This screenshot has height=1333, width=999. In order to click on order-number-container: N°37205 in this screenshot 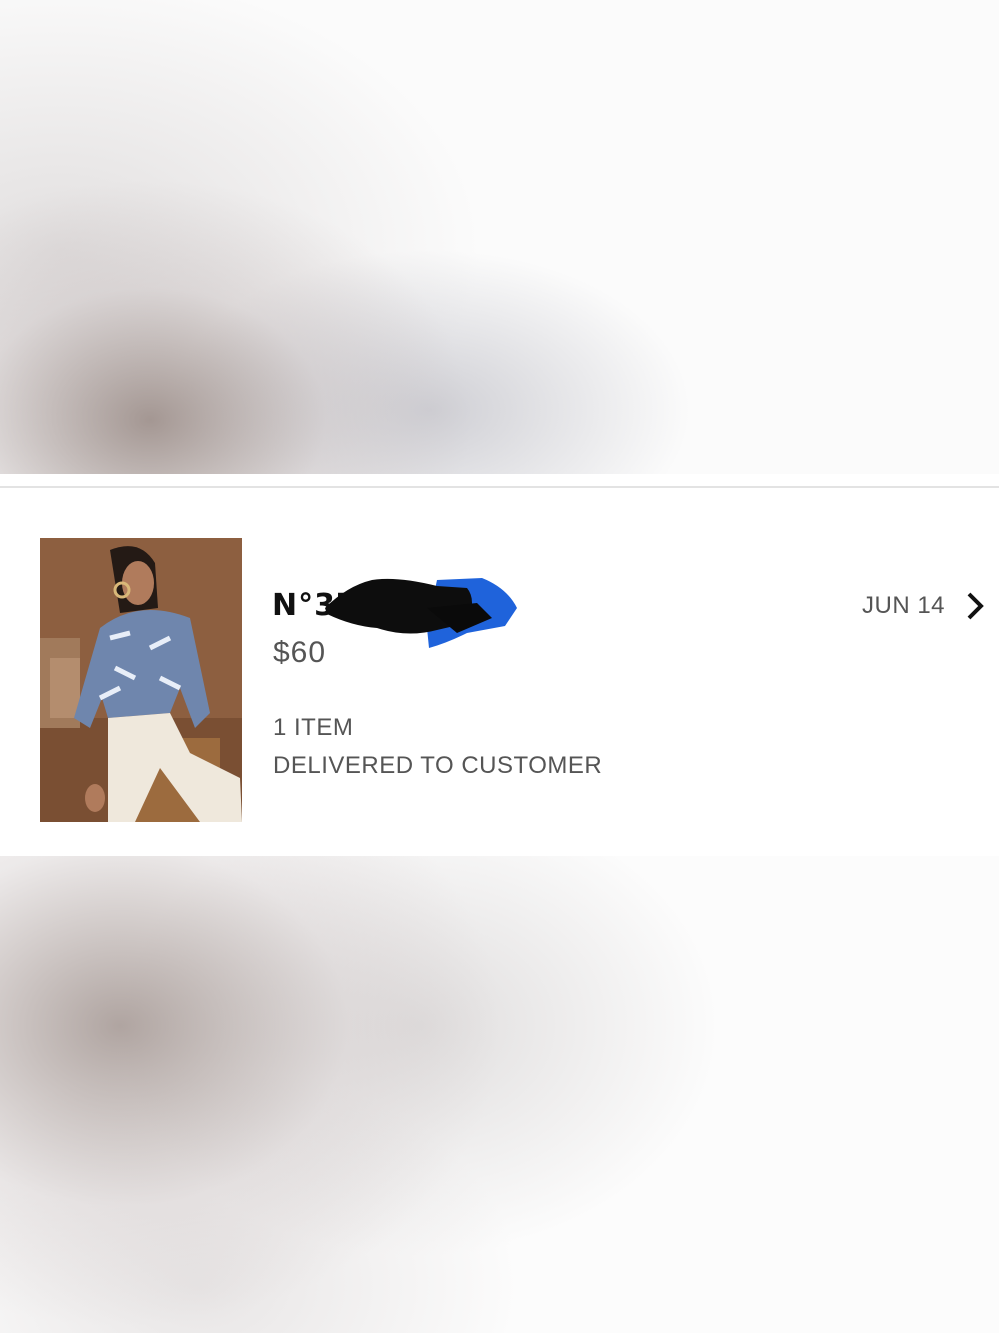, I will do `click(394, 613)`.